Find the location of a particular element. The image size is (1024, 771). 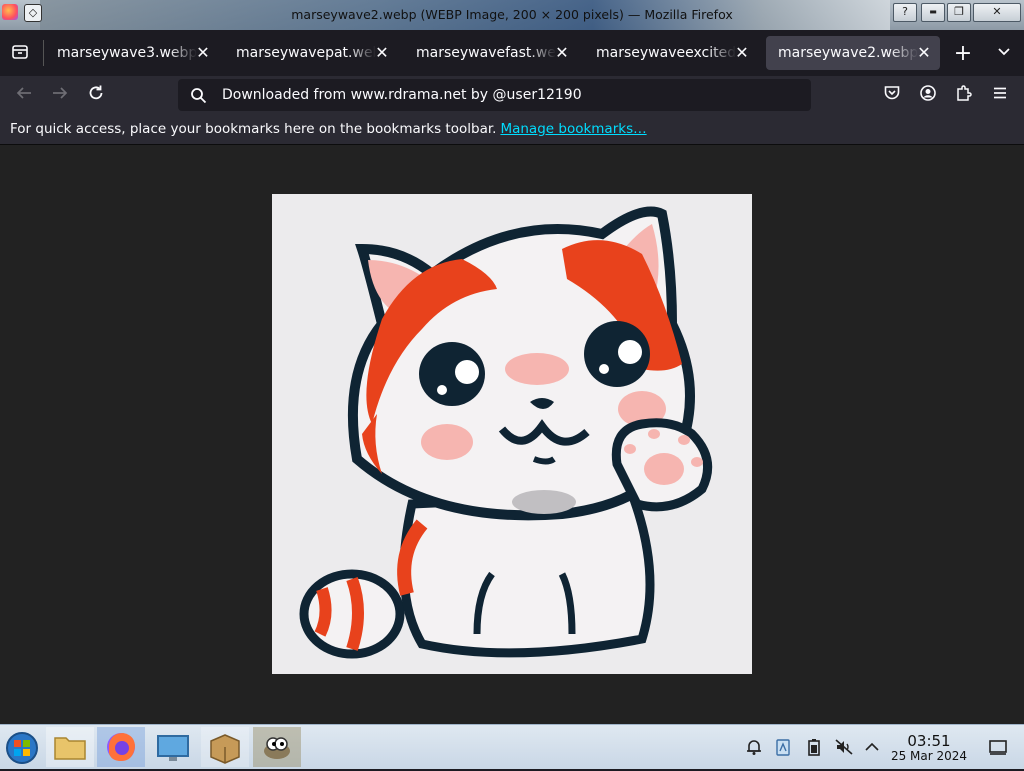

show-desktop-button is located at coordinates (998, 747).